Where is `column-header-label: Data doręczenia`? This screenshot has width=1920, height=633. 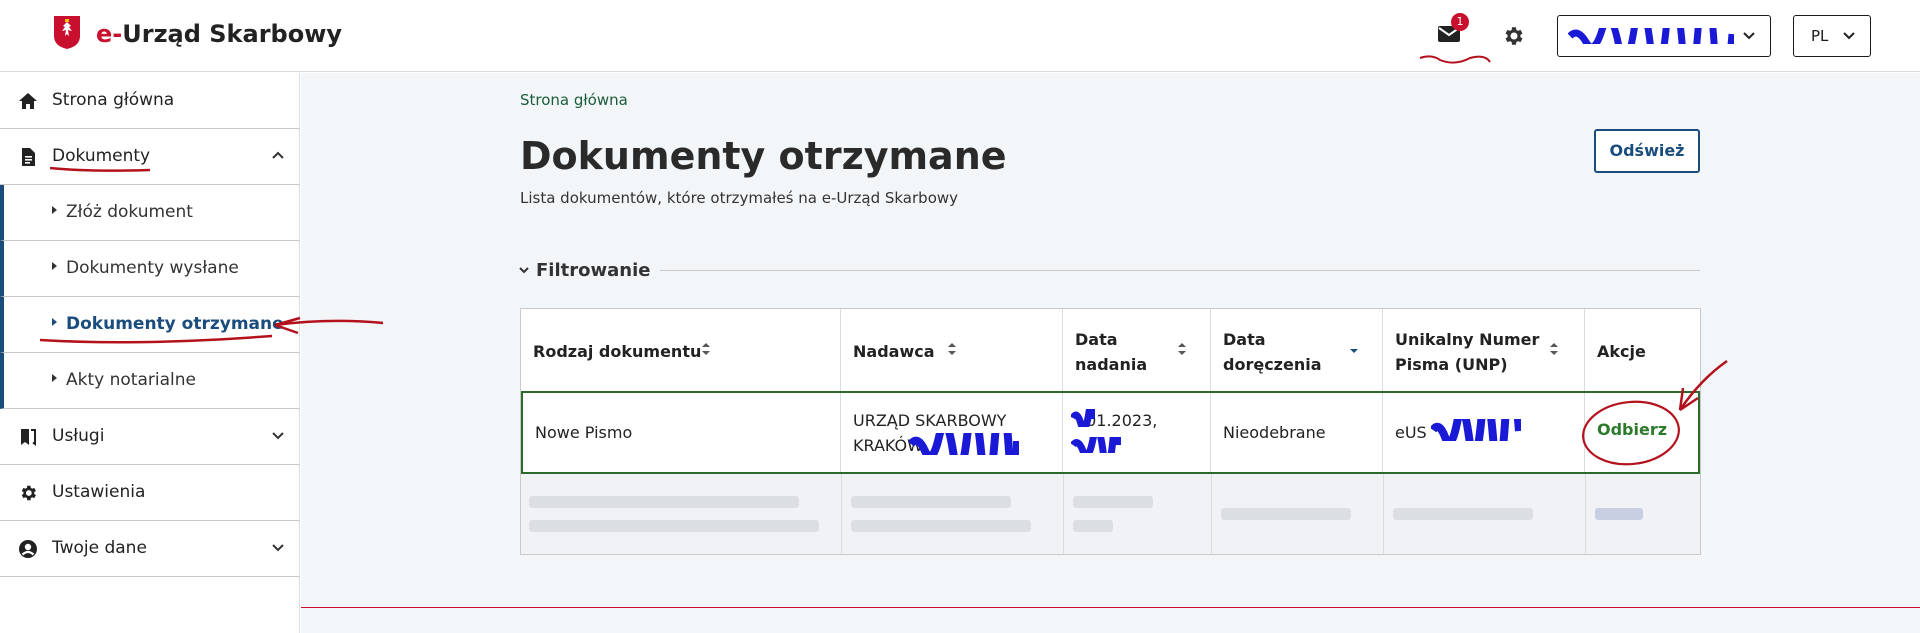
column-header-label: Data doręczenia is located at coordinates (1272, 352).